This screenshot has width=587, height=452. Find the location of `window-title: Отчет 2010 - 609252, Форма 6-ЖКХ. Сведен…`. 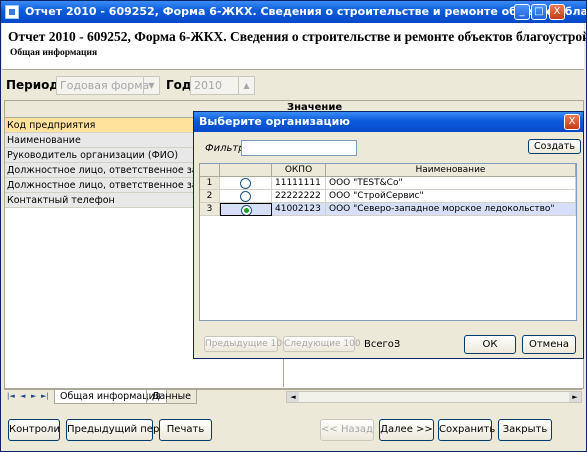

window-title: Отчет 2010 - 609252, Форма 6-ЖКХ. Сведен… is located at coordinates (306, 11).